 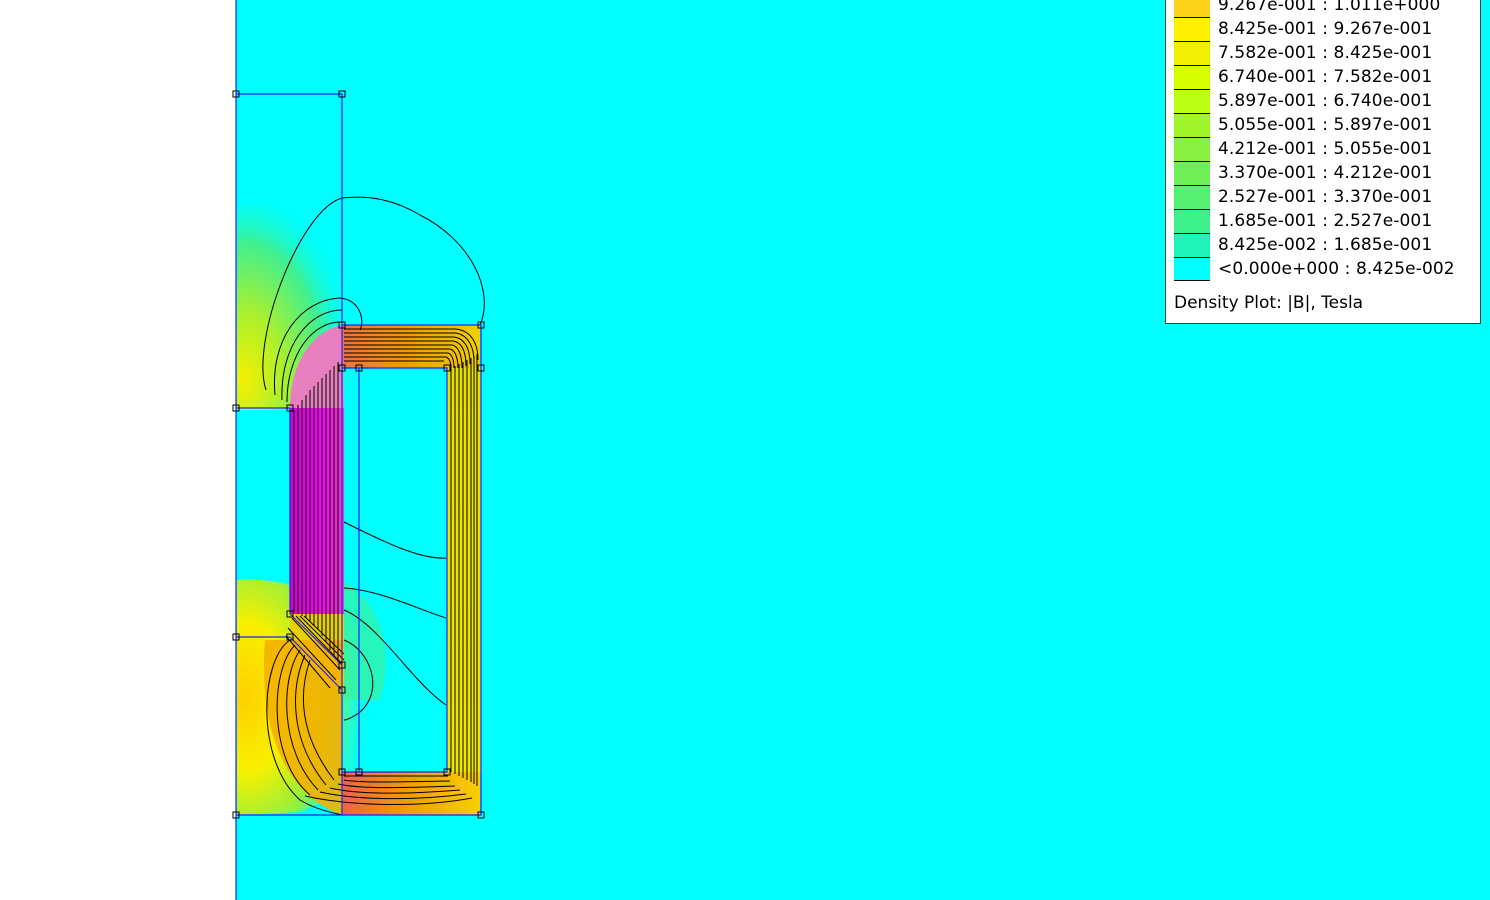 I want to click on legend-row: 3.370e-001 : 4.212e-001, so click(x=1324, y=173).